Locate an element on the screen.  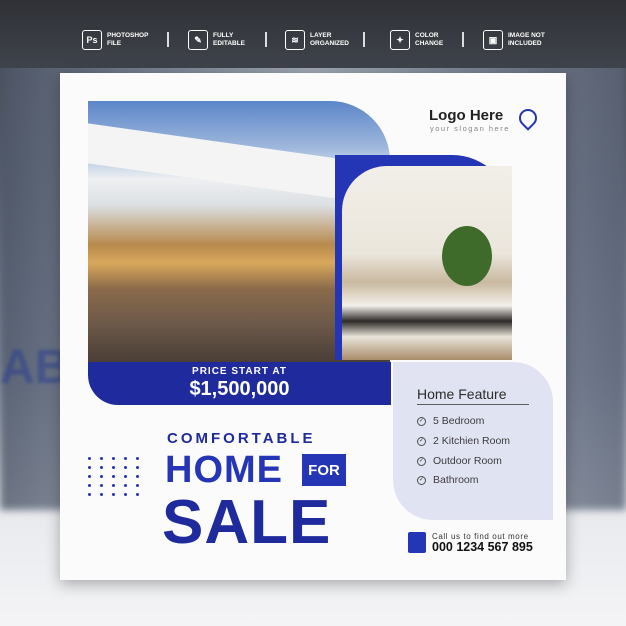
feature-badge-label: IMAGE NOT INCLUDED is located at coordinates (526, 39).